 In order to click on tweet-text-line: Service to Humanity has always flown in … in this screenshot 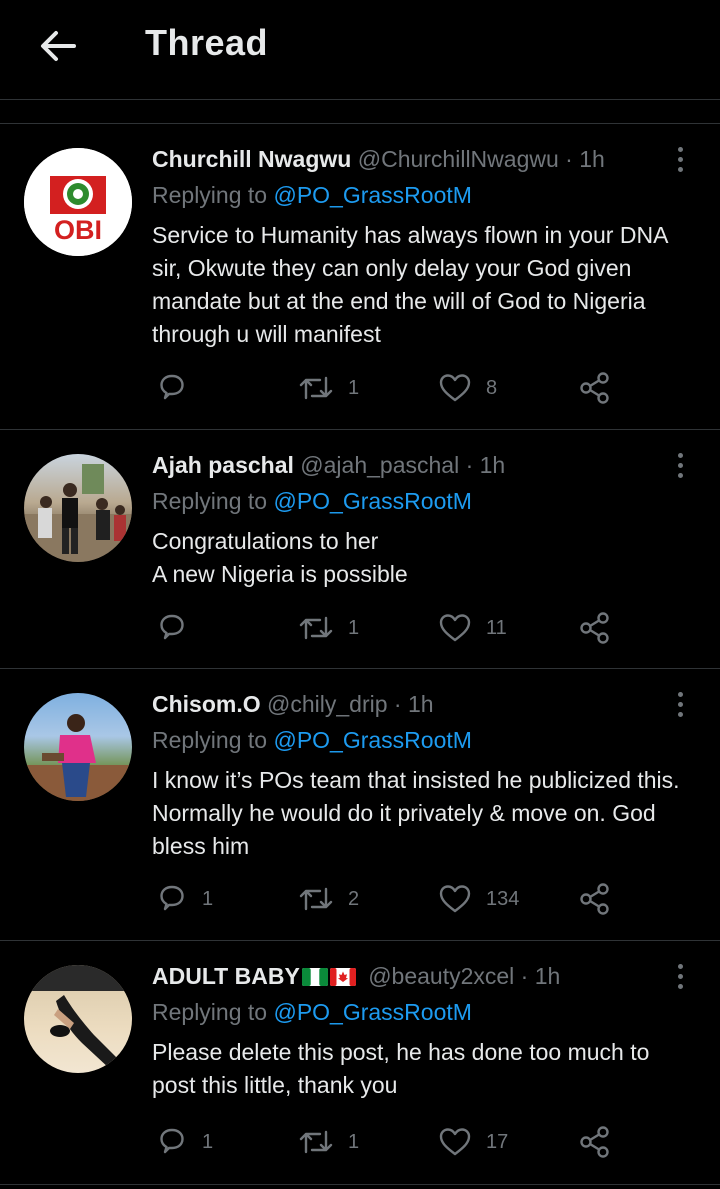, I will do `click(410, 284)`.